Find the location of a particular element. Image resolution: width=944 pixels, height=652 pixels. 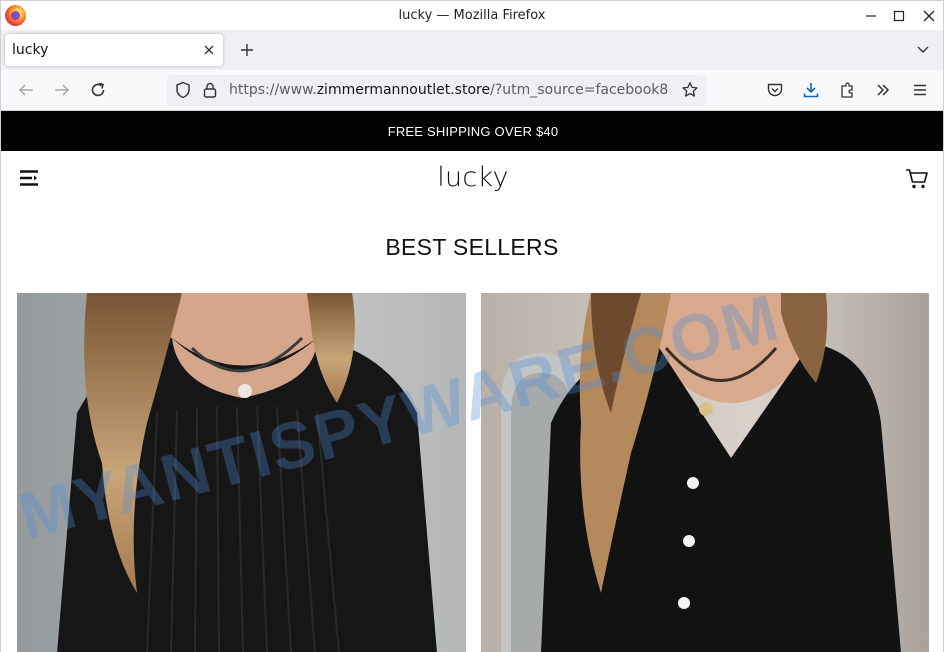

site-header: lucky is located at coordinates (472, 181).